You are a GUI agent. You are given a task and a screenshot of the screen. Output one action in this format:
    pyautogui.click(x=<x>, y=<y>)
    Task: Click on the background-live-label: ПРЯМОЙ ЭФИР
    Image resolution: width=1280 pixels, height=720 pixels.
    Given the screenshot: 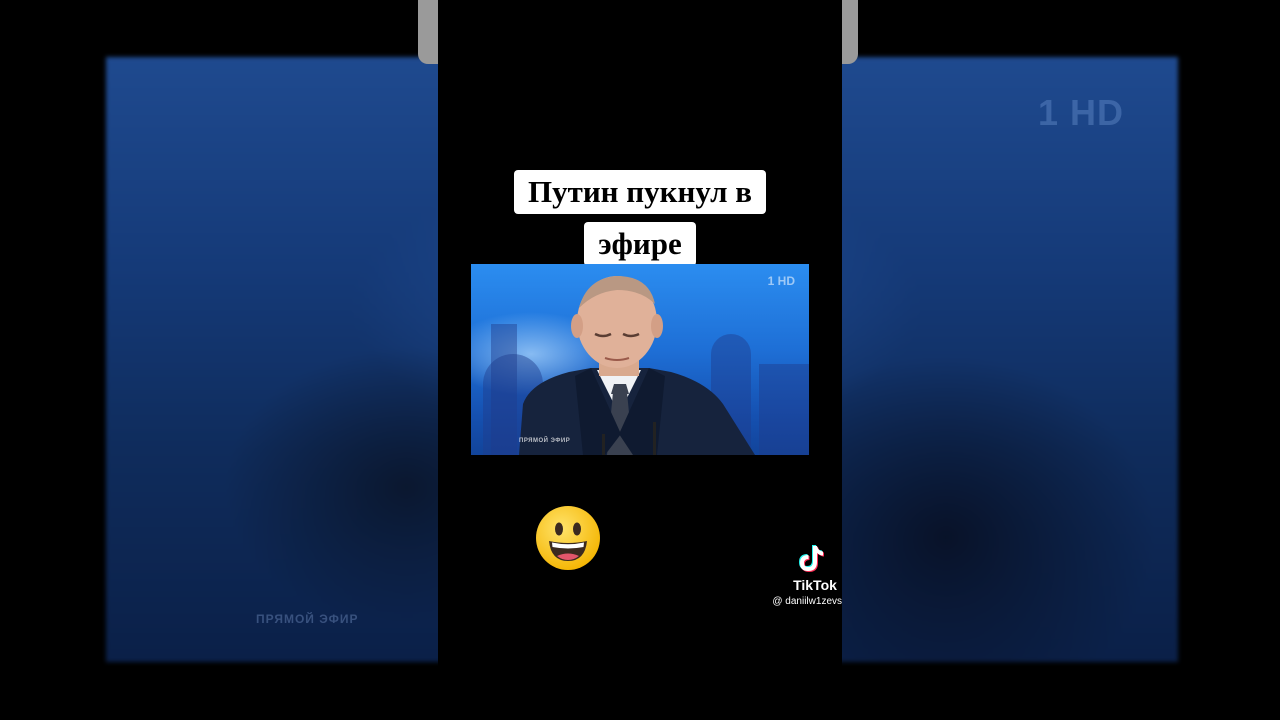 What is the action you would take?
    pyautogui.click(x=307, y=619)
    